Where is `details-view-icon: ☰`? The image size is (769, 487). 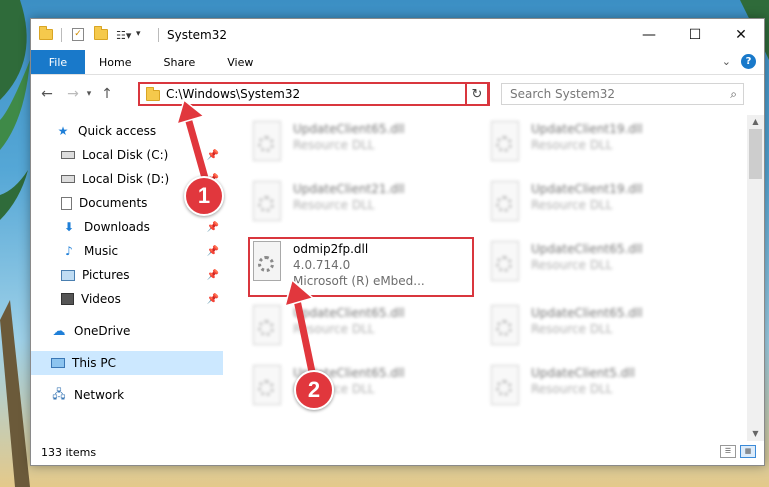 details-view-icon: ☰ is located at coordinates (728, 451).